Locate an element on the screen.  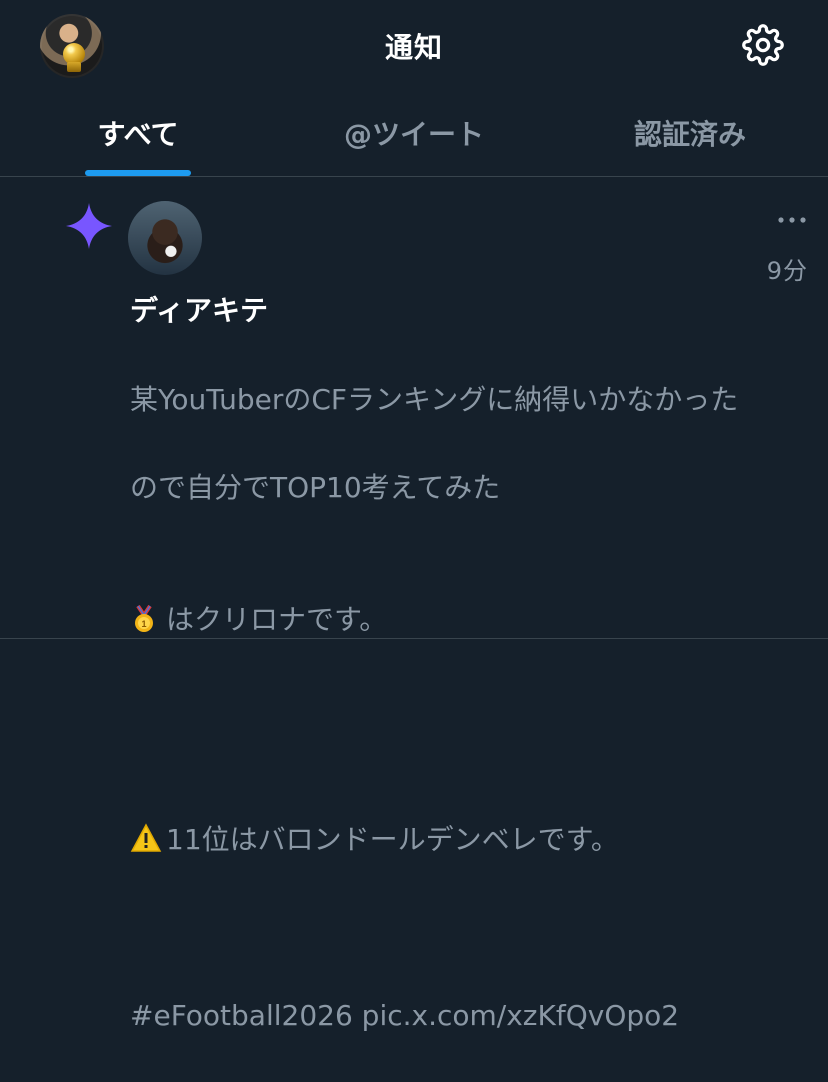
tweet-line-text: はクリロナです。 is located at coordinates (277, 619).